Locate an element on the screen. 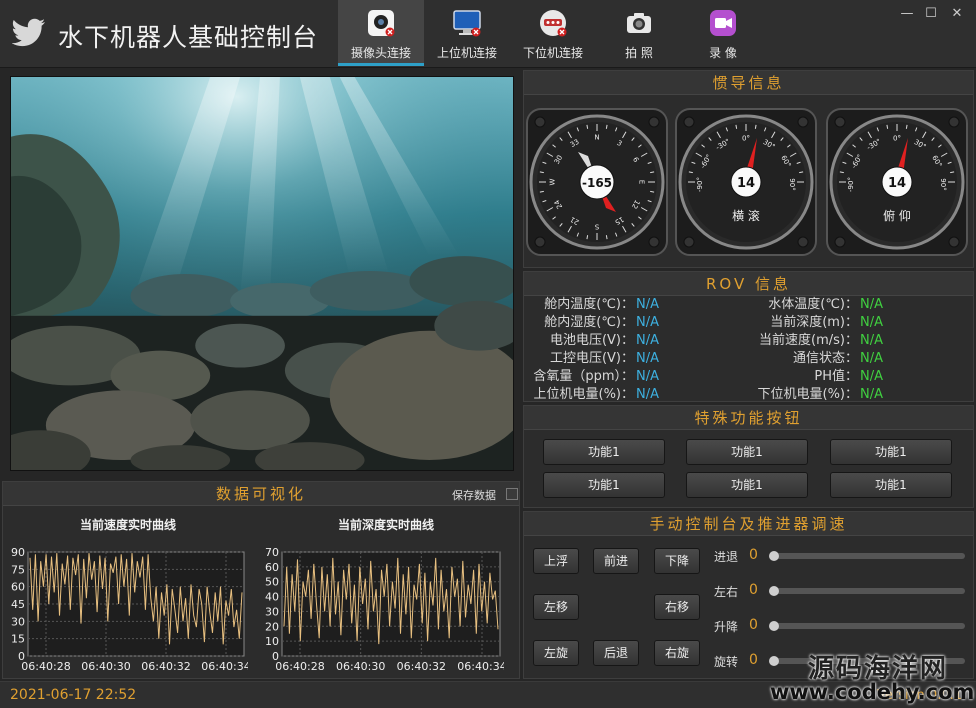 This screenshot has width=976, height=708. move-left-button: 左移 is located at coordinates (556, 607).